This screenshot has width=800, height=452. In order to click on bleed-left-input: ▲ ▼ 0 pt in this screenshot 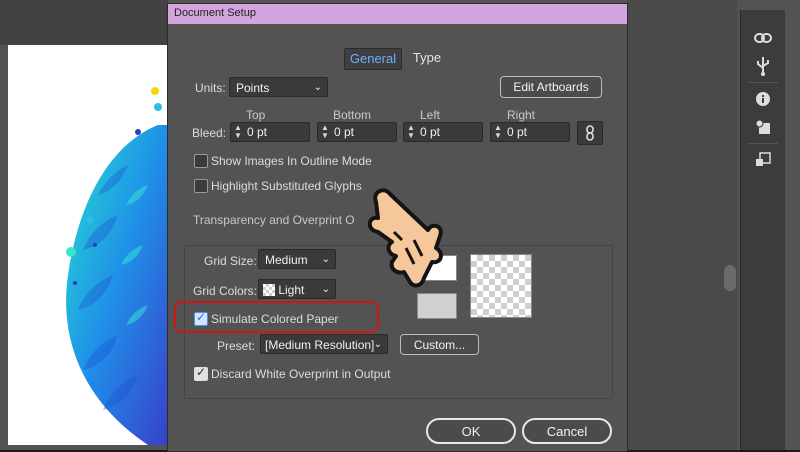, I will do `click(443, 132)`.